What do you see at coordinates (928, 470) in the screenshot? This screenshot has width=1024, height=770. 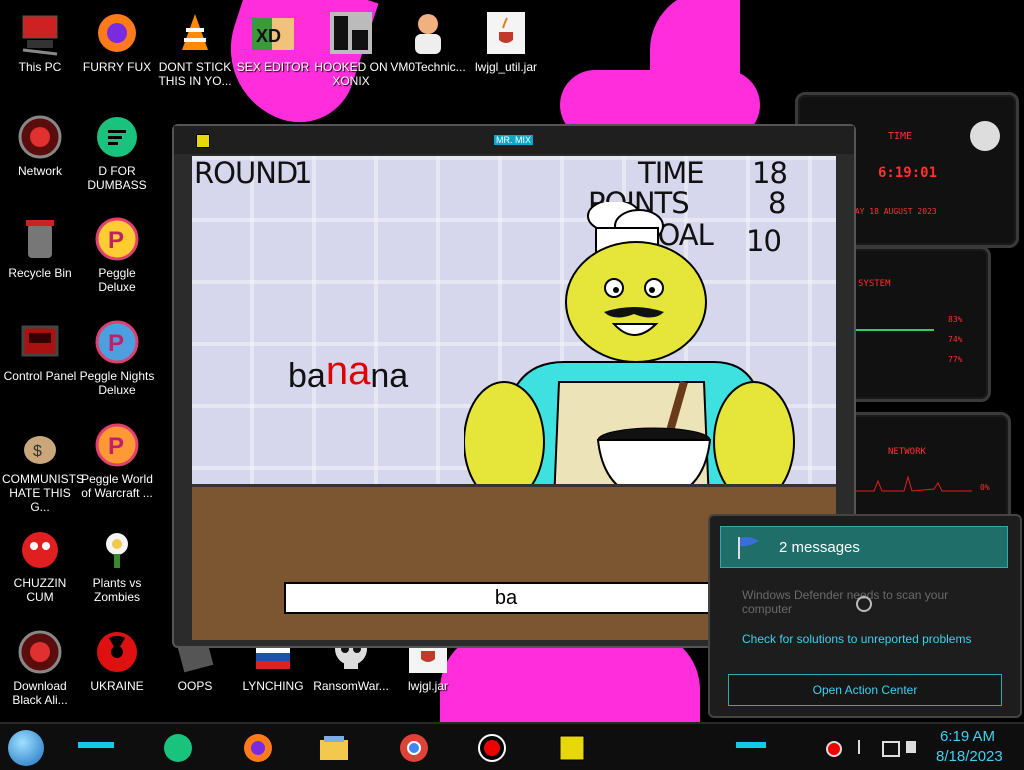 I see `network-widget: NETWORK 0%` at bounding box center [928, 470].